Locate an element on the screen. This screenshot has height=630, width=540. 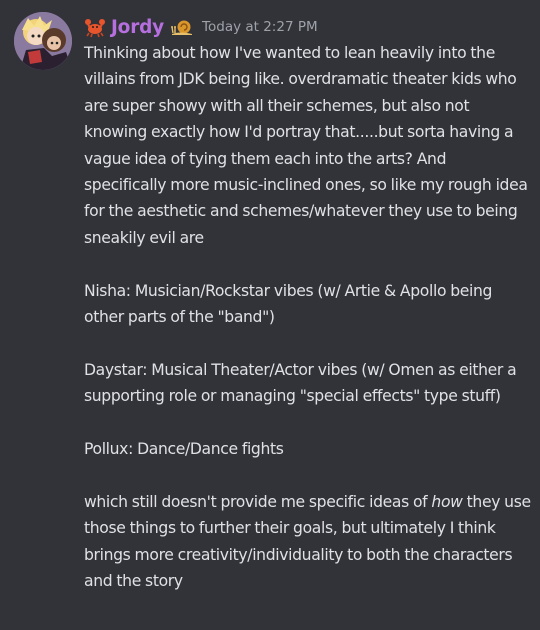
snail-icon is located at coordinates (182, 27).